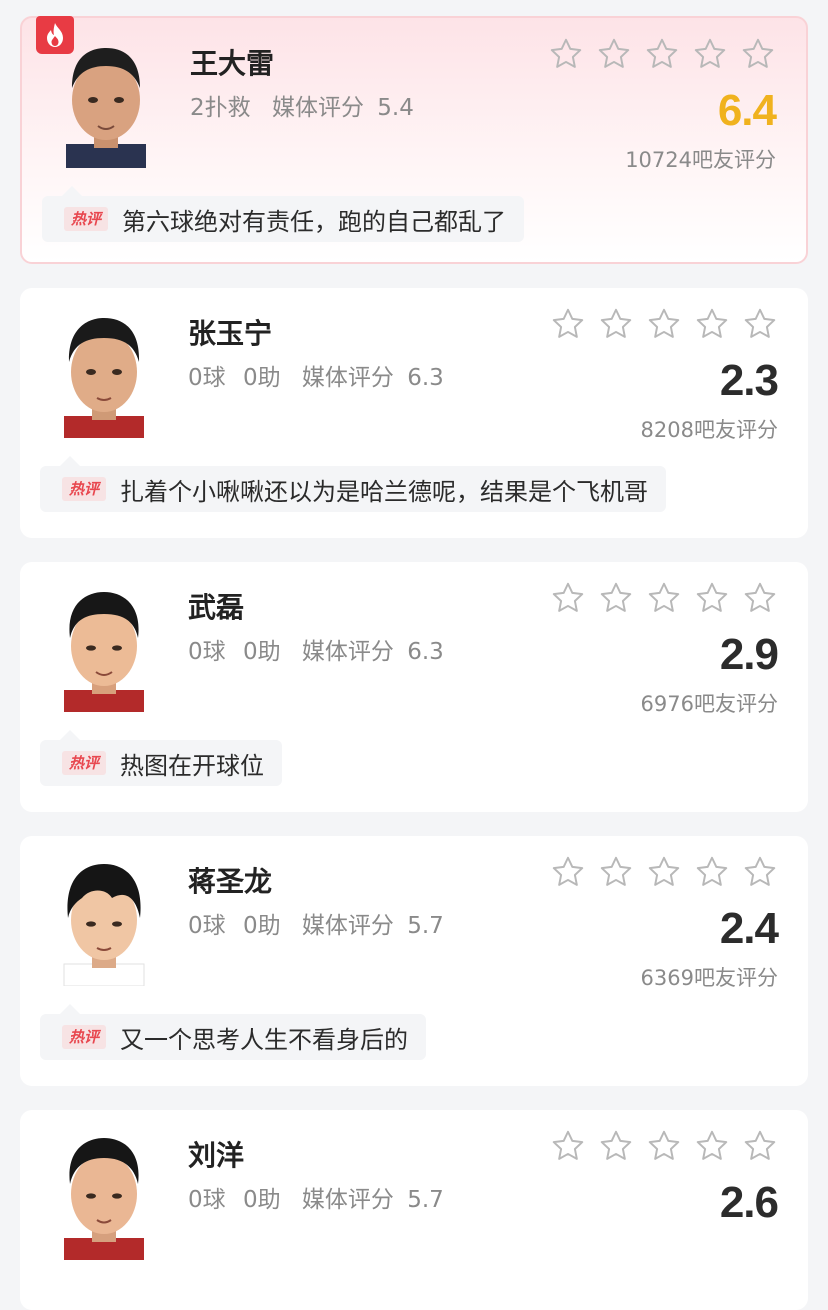  Describe the element at coordinates (667, 978) in the screenshot. I see `vote-count: 6369` at that location.